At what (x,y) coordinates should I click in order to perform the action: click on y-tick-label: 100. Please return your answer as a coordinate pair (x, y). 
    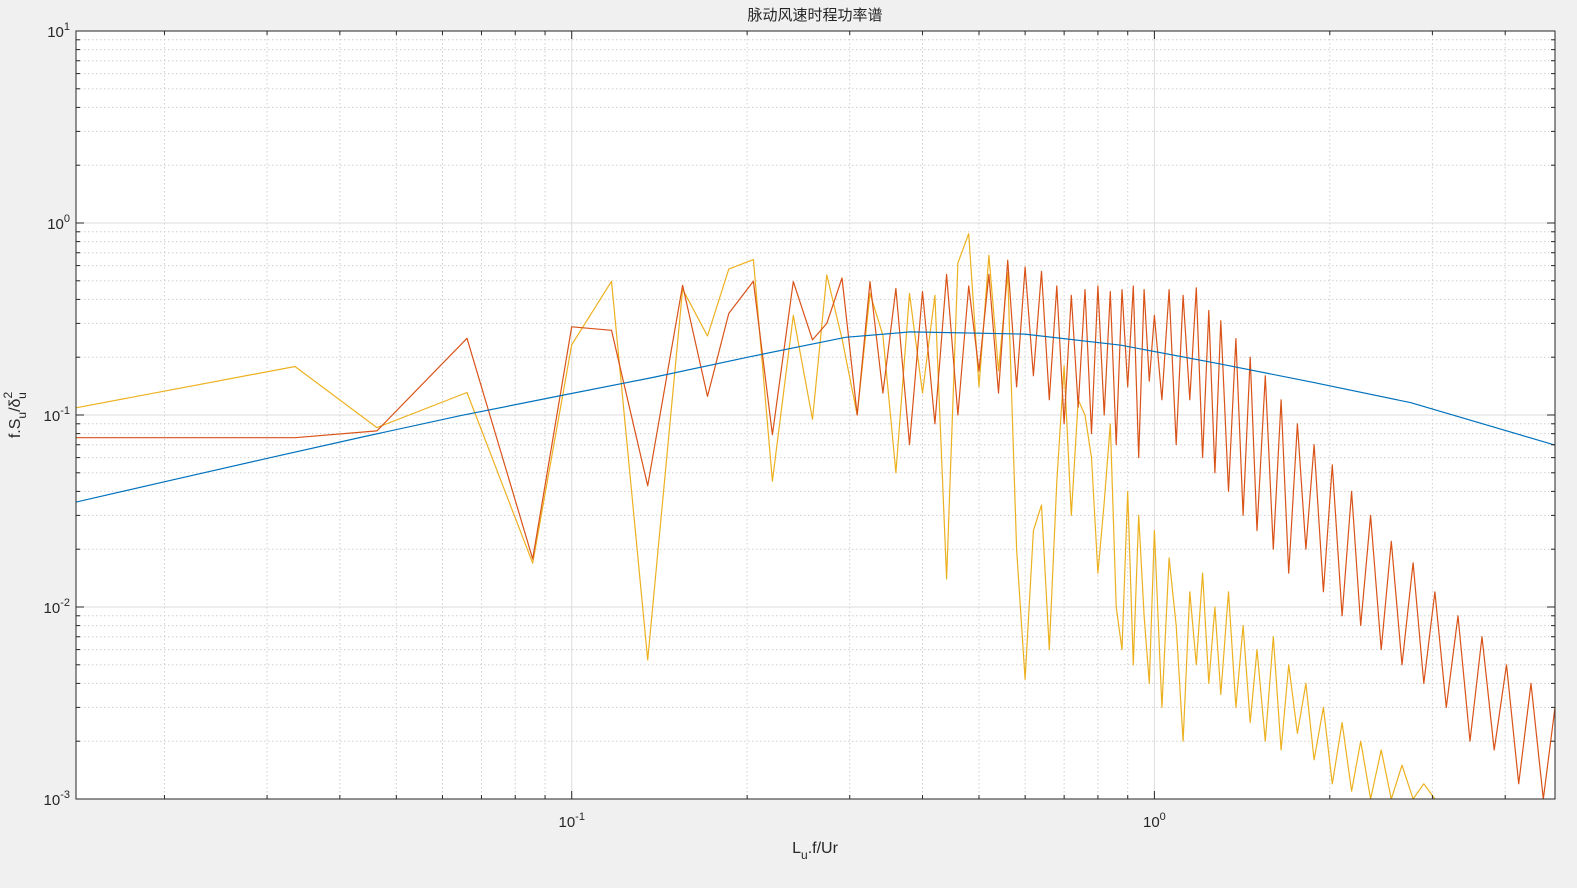
    Looking at the image, I should click on (58, 223).